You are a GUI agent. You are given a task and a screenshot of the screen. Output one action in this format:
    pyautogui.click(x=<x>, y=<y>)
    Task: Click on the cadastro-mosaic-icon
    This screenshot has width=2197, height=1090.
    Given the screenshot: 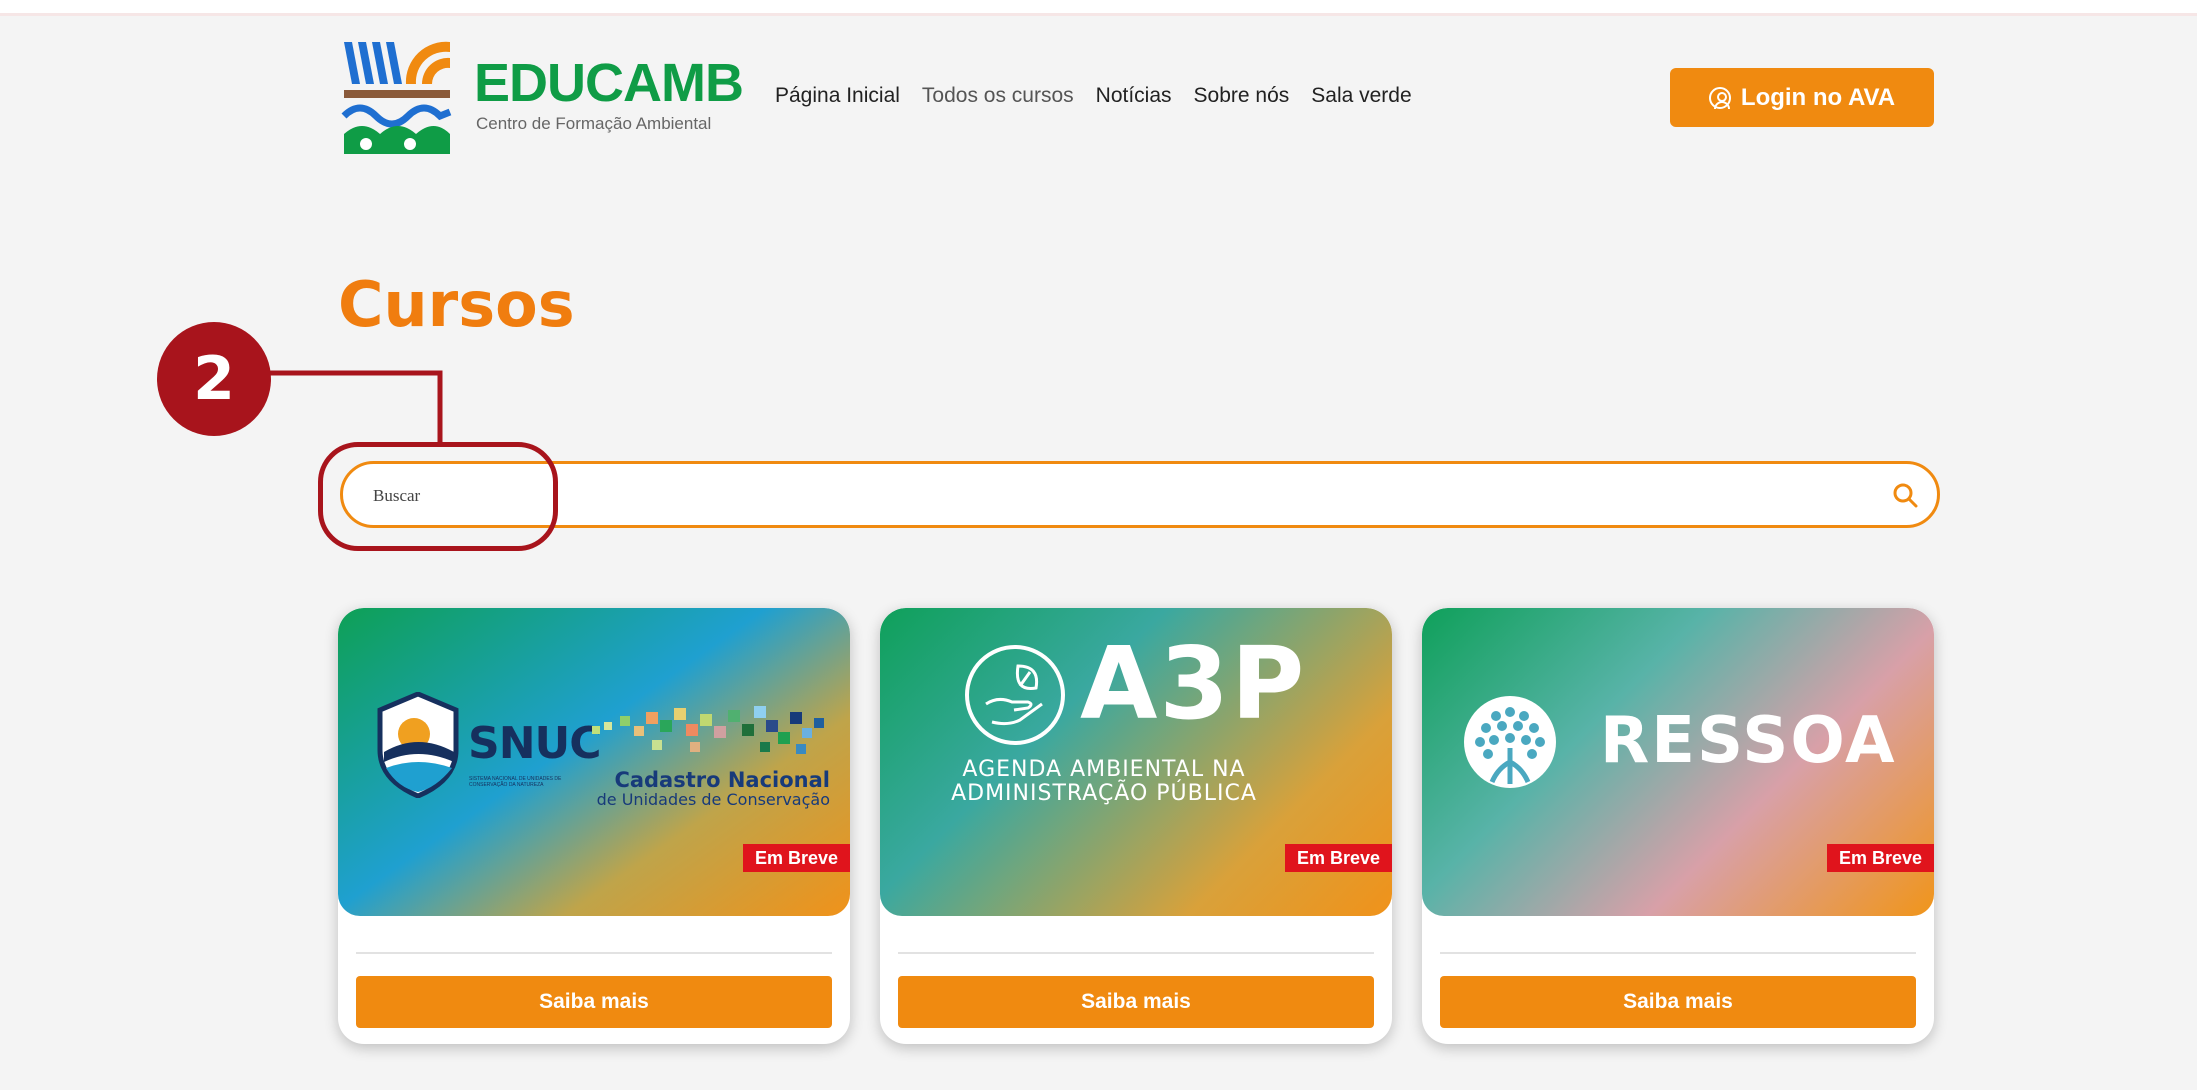 What is the action you would take?
    pyautogui.click(x=708, y=730)
    